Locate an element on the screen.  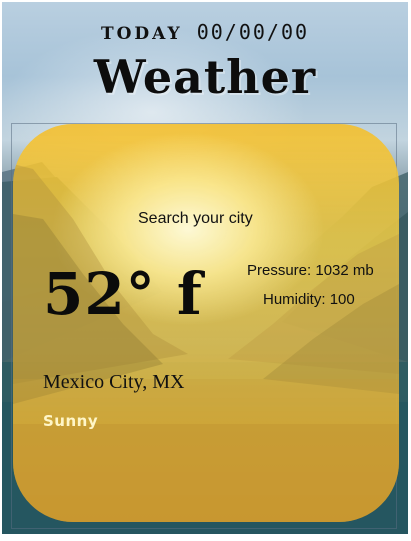
city-name: Mexico City, MX is located at coordinates (114, 382).